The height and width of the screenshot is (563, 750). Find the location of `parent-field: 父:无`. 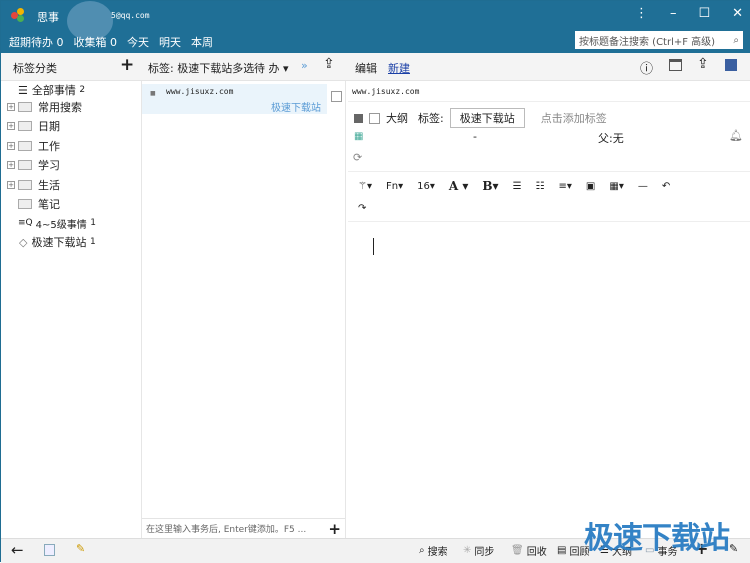

parent-field: 父:无 is located at coordinates (611, 138).